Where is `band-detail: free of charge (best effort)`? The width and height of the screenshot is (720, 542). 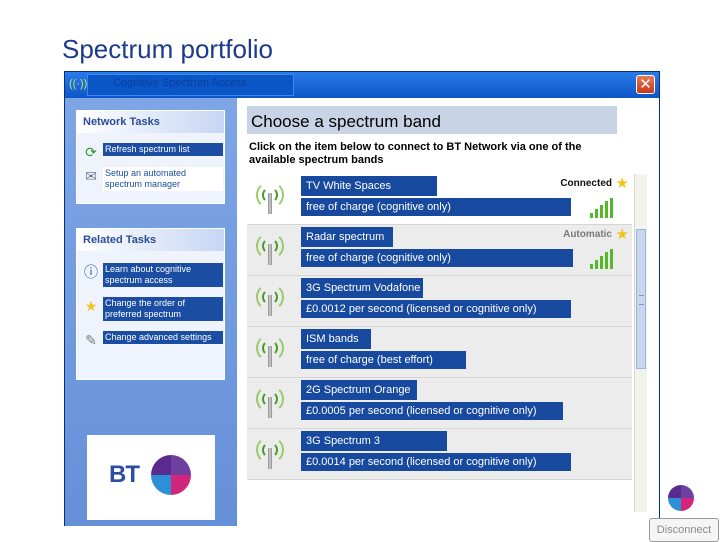 band-detail: free of charge (best effort) is located at coordinates (383, 360).